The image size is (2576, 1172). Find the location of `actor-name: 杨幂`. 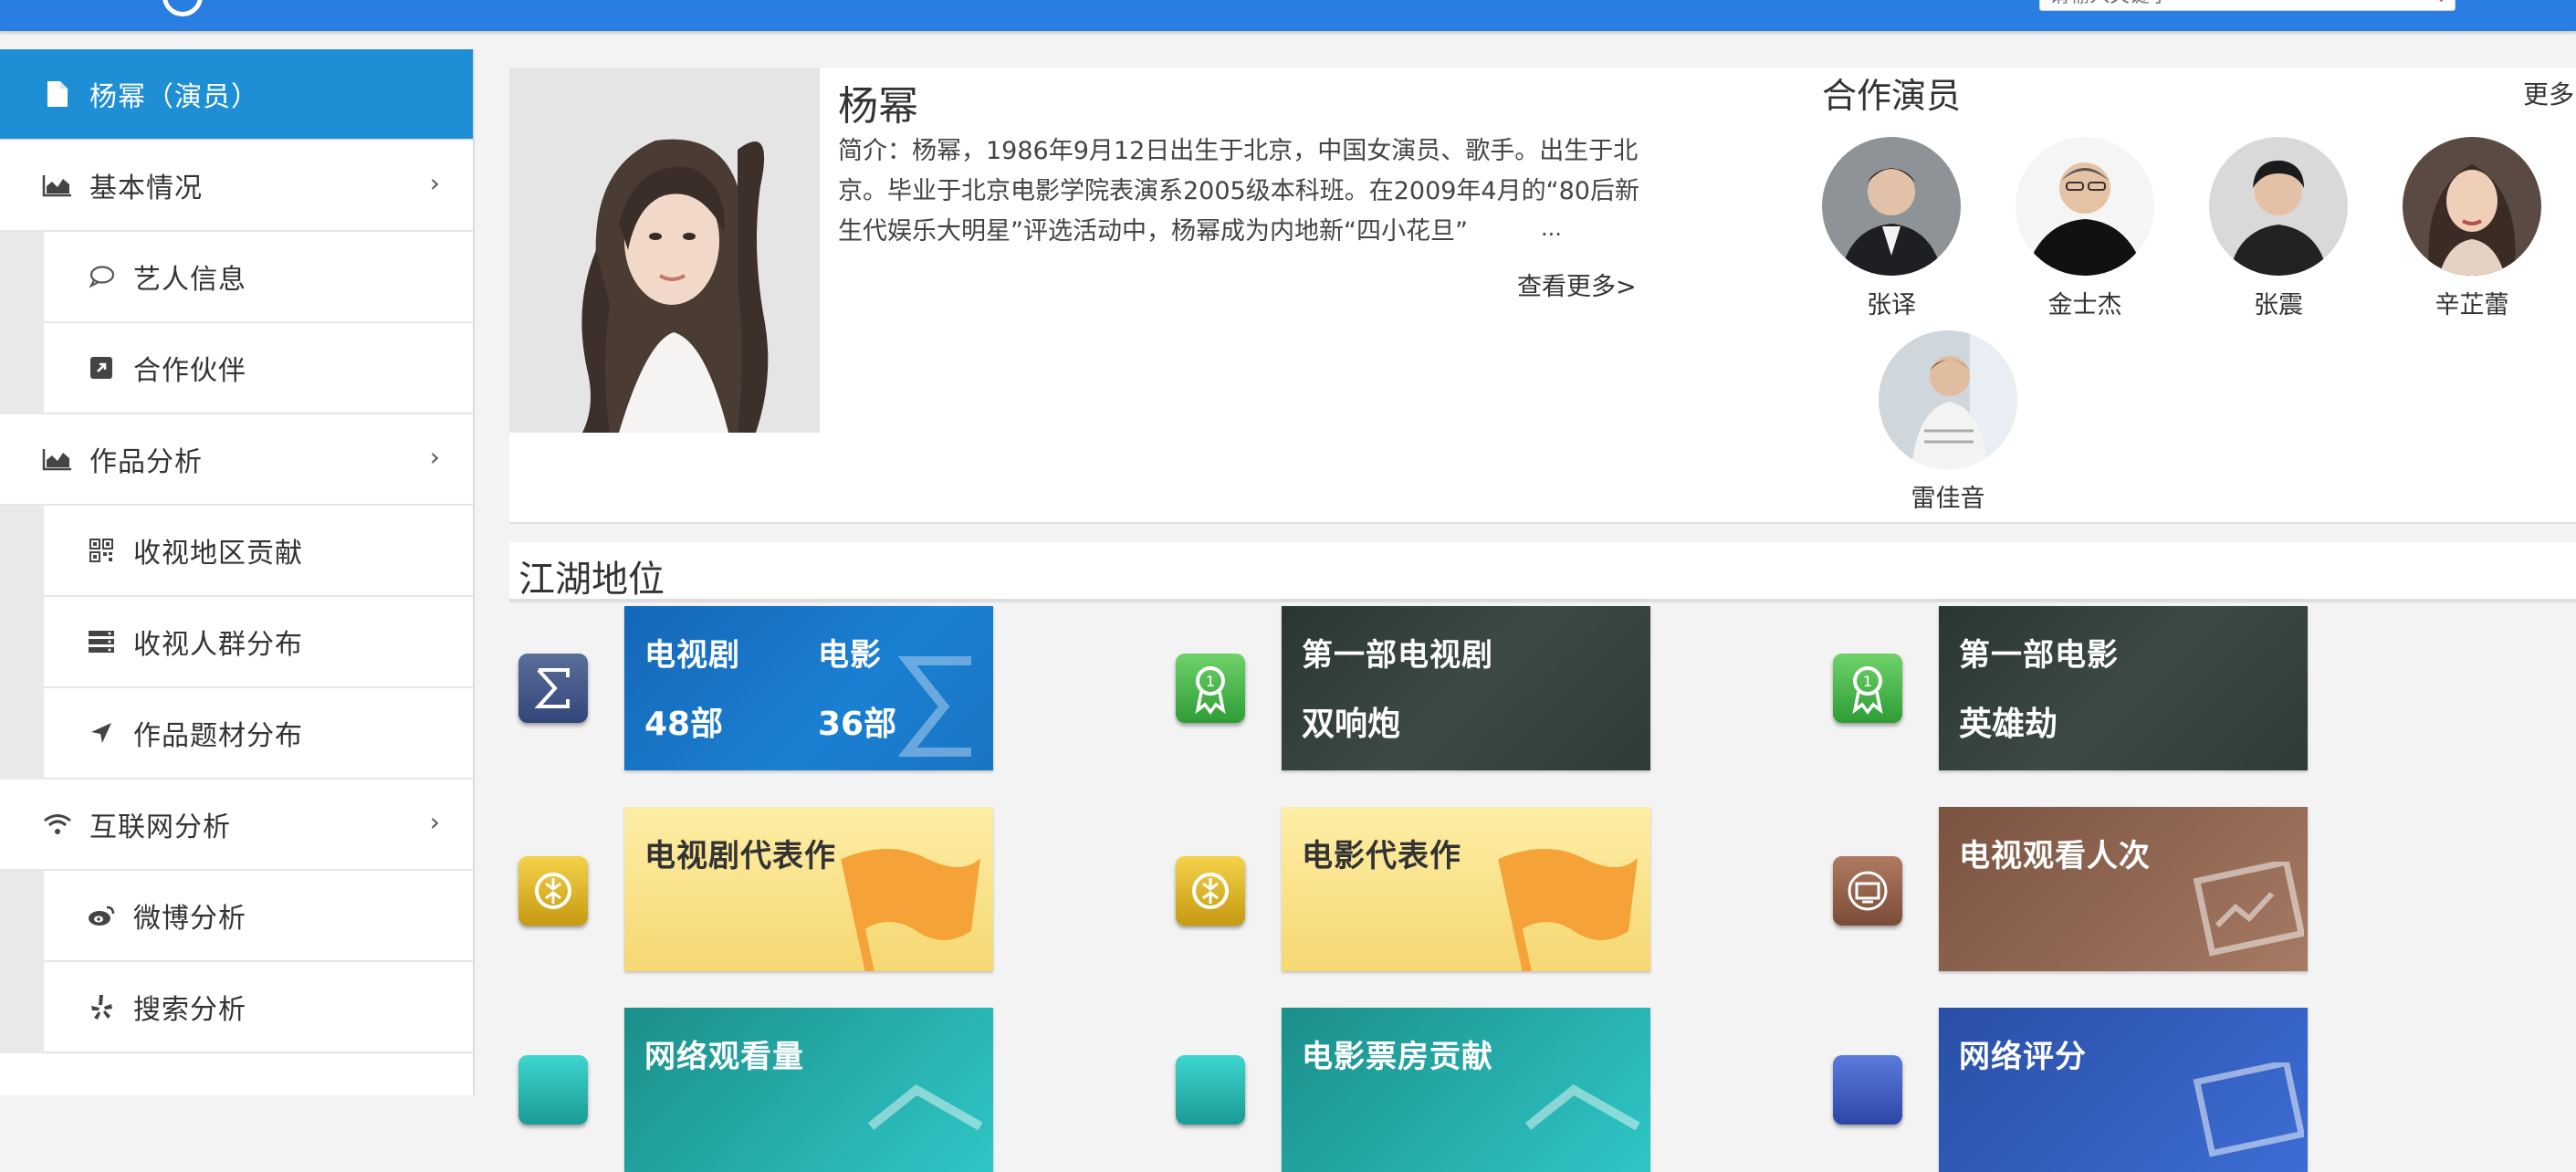

actor-name: 杨幂 is located at coordinates (878, 106).